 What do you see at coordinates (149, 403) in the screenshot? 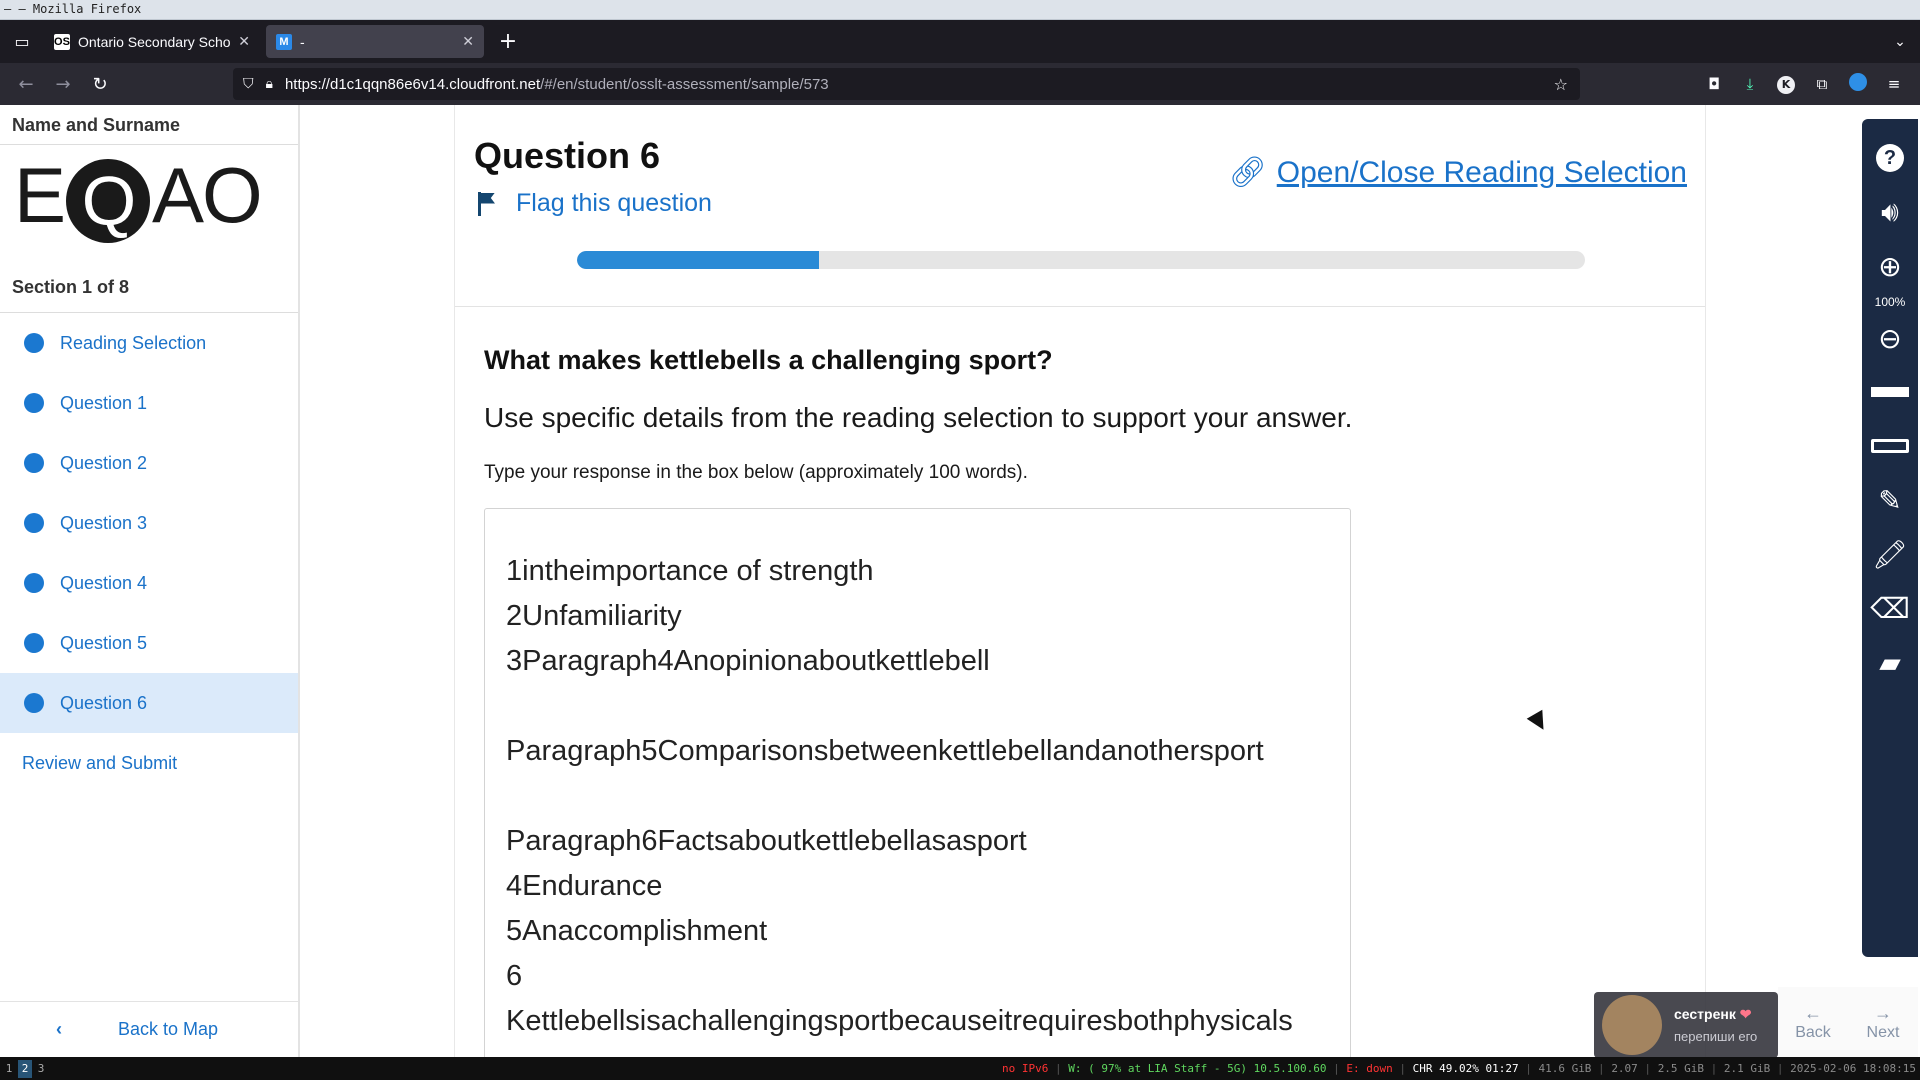
I see `sidebar-item-question-1: Question 1` at bounding box center [149, 403].